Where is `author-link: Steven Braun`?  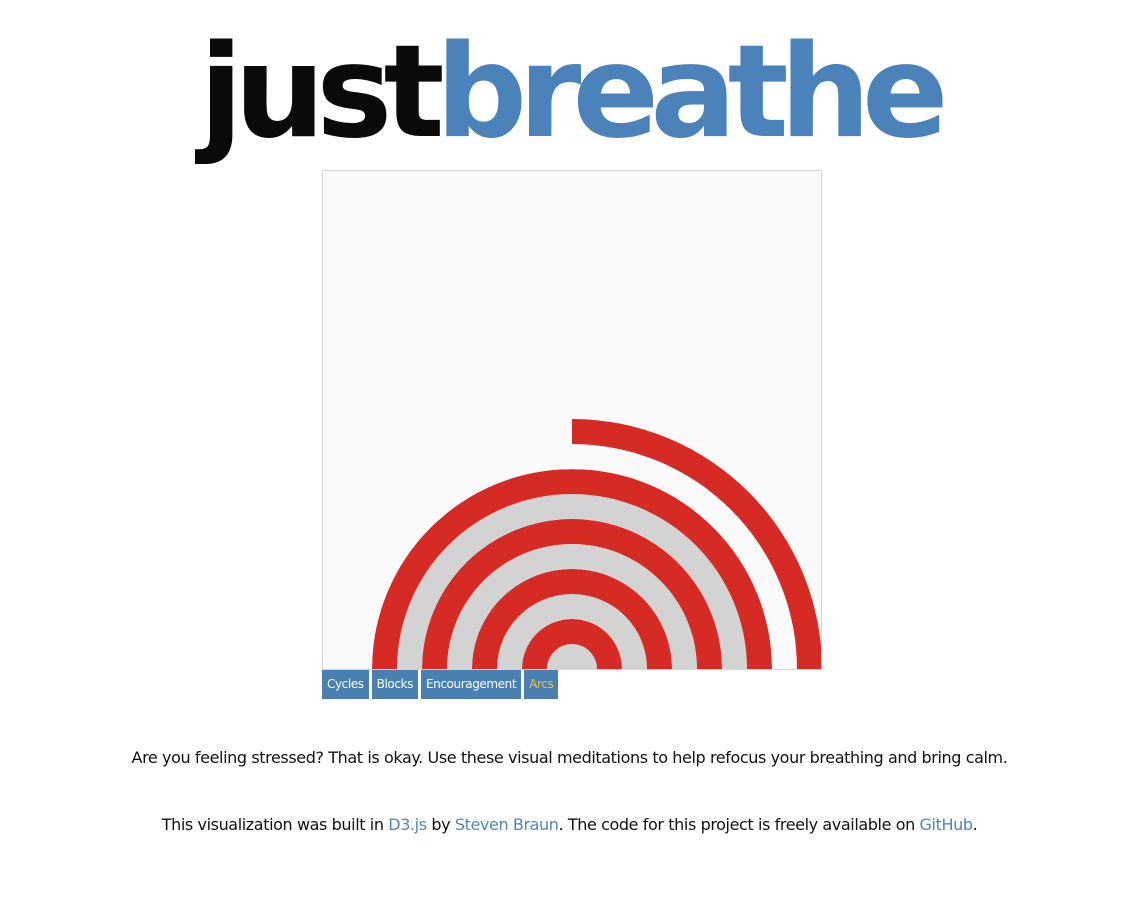 author-link: Steven Braun is located at coordinates (507, 824).